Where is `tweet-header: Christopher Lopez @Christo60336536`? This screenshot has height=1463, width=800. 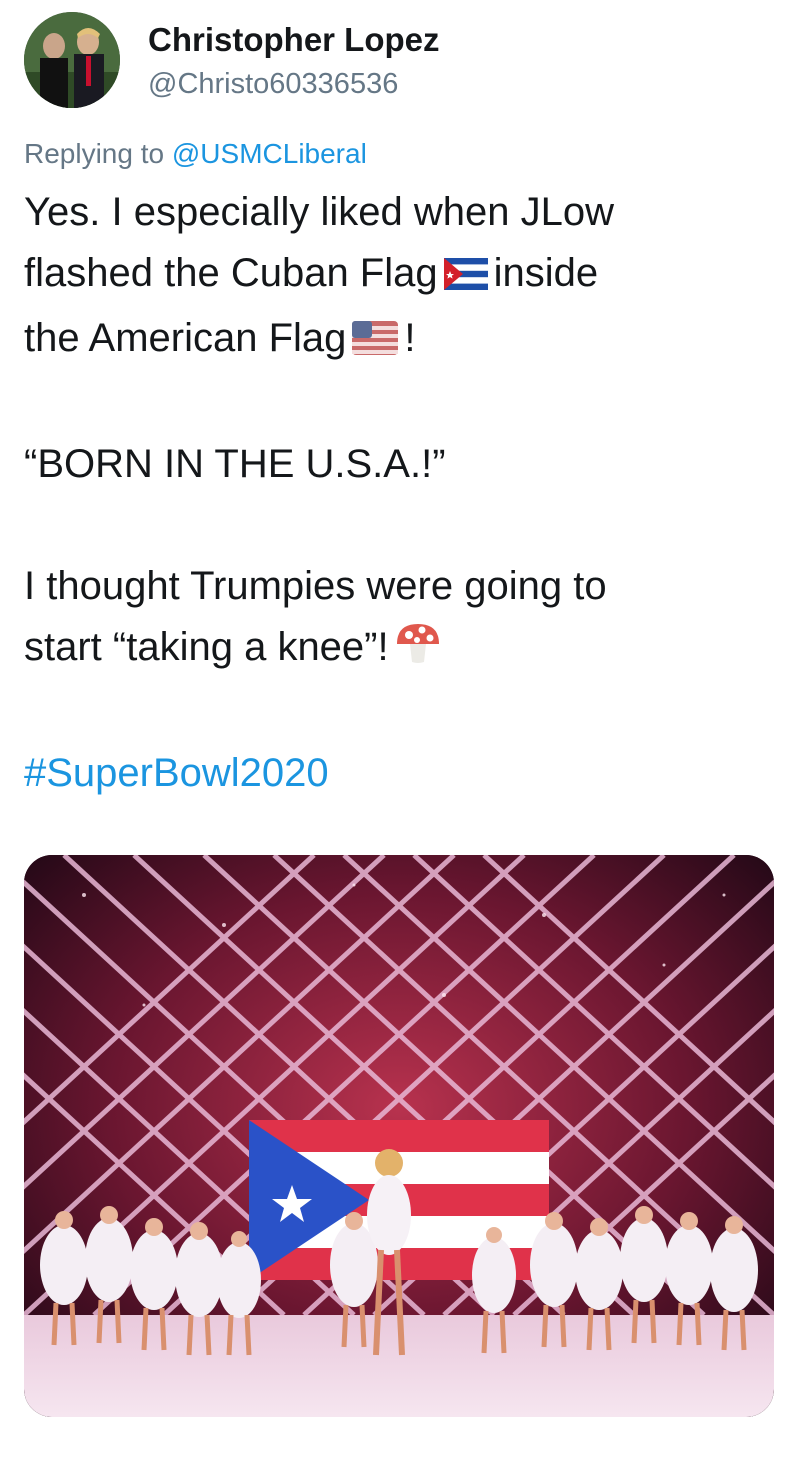
tweet-header: Christopher Lopez @Christo60336536 is located at coordinates (232, 60).